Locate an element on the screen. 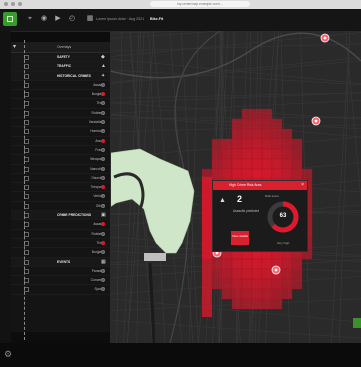 The width and height of the screenshot is (361, 367). window-controls is located at coordinates (13, 4).